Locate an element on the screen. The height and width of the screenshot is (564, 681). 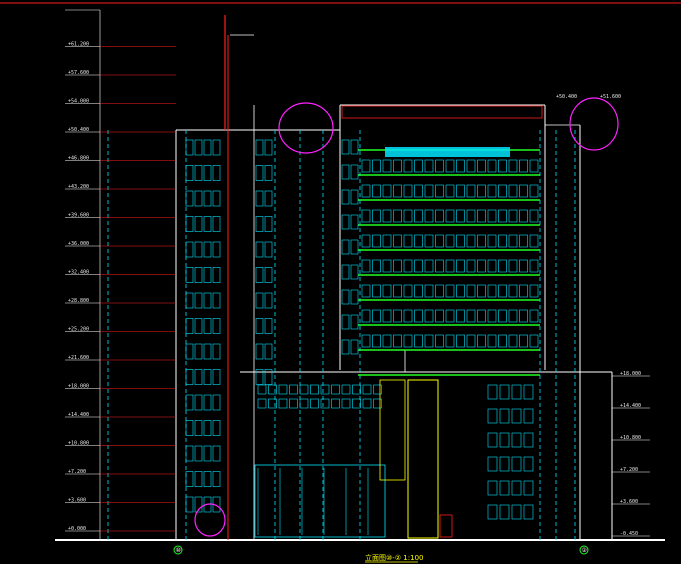
axis-right-label: ② is located at coordinates (585, 550).